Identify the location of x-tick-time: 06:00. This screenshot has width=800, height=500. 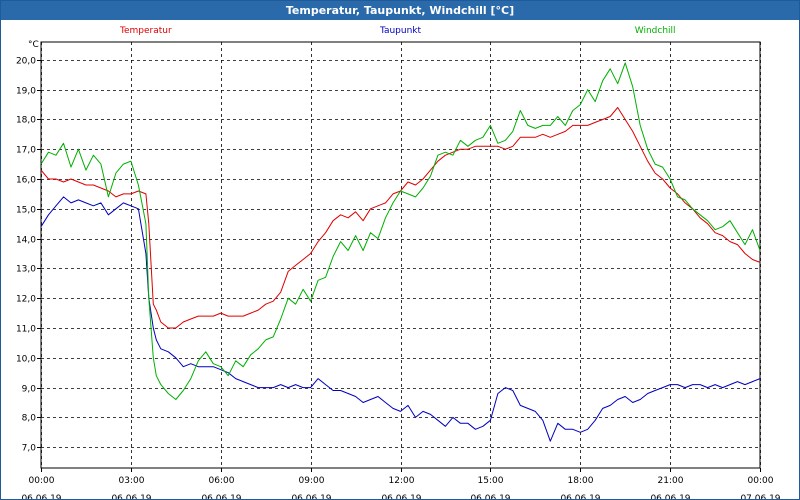
(222, 481).